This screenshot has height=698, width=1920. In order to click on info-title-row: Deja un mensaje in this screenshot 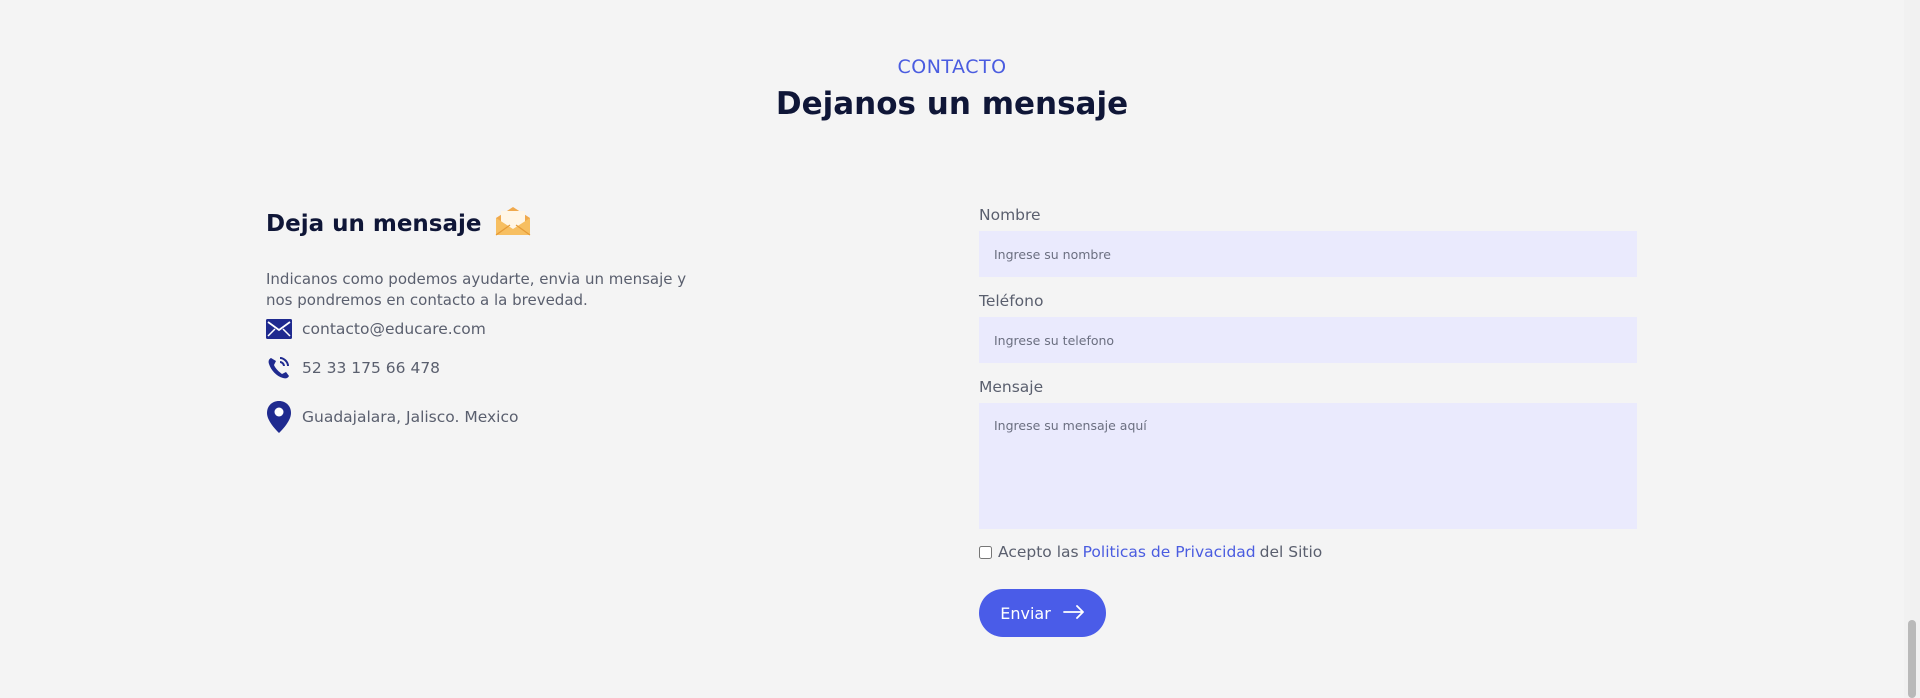, I will do `click(496, 224)`.